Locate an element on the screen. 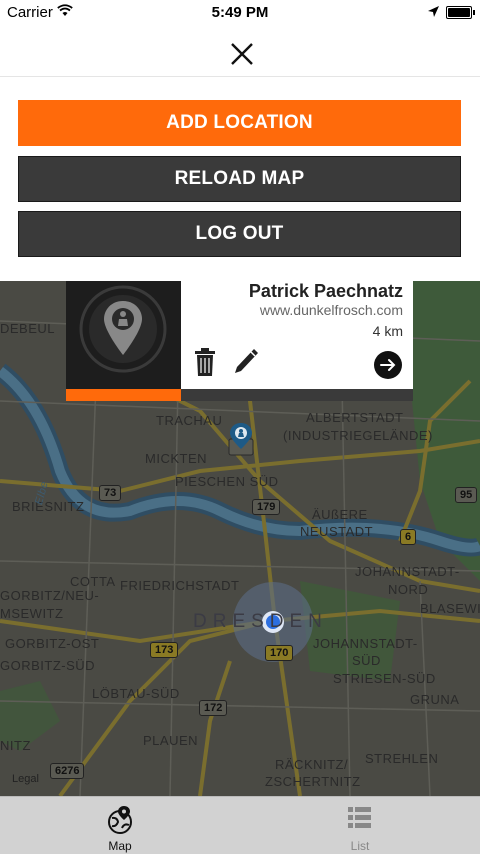 The image size is (480, 854). road-badge-6: 6 is located at coordinates (408, 537).